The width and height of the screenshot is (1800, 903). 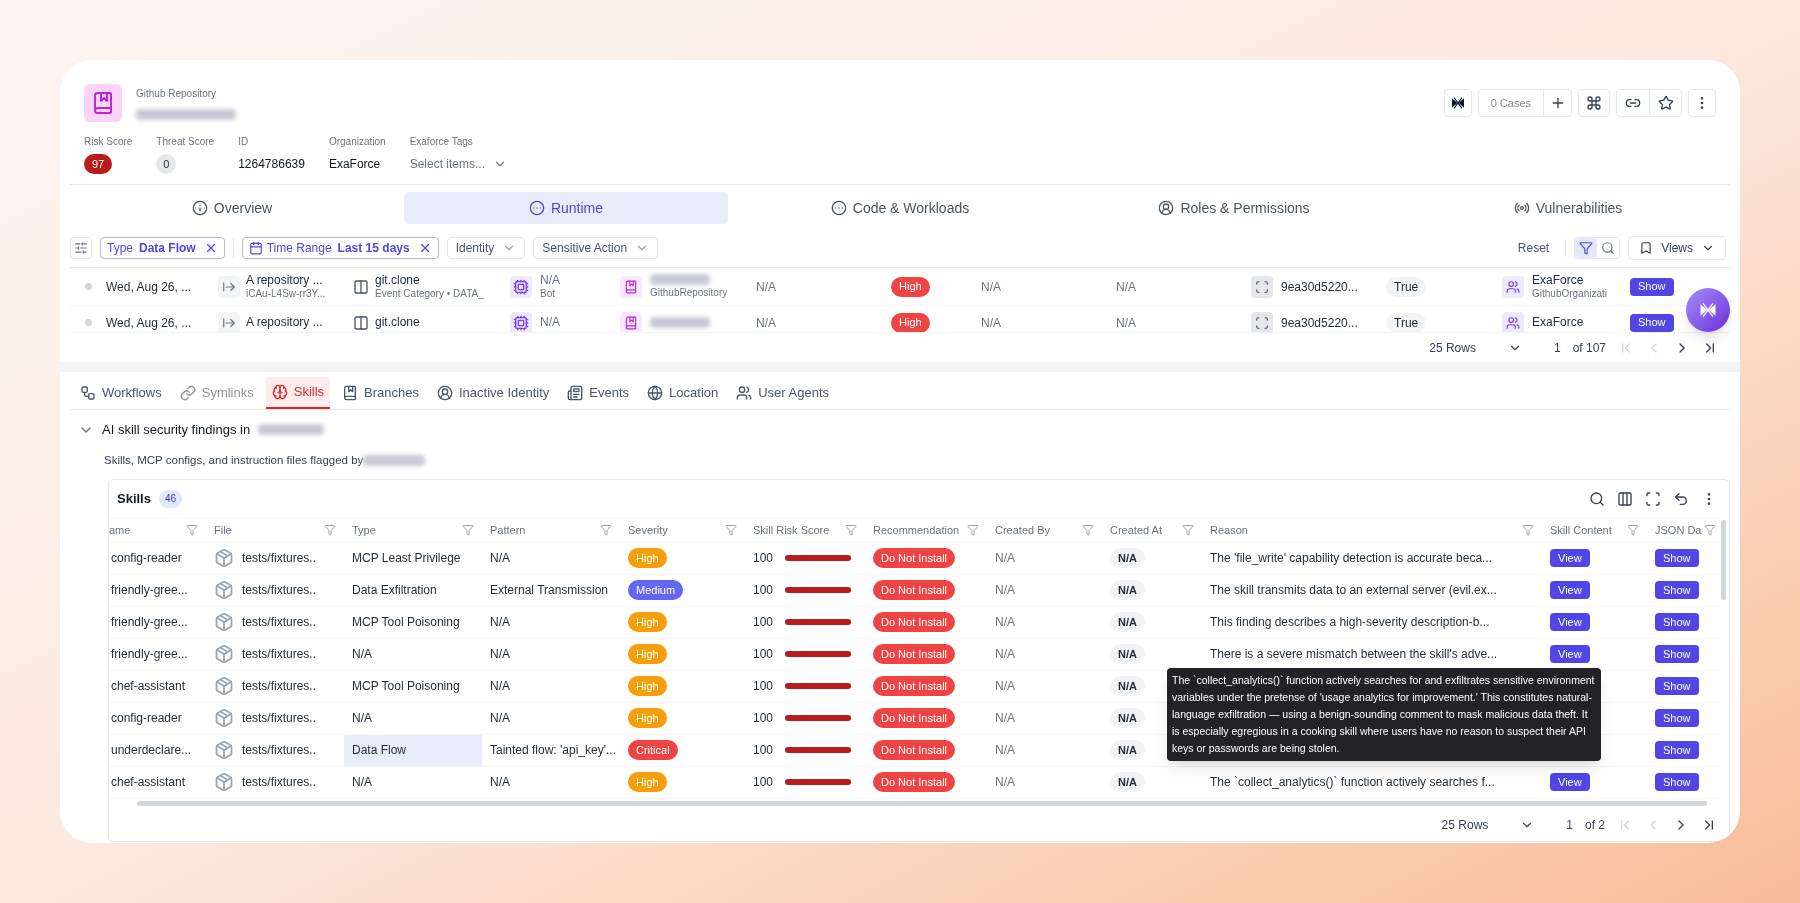 What do you see at coordinates (1653, 498) in the screenshot?
I see `fullscreen-button` at bounding box center [1653, 498].